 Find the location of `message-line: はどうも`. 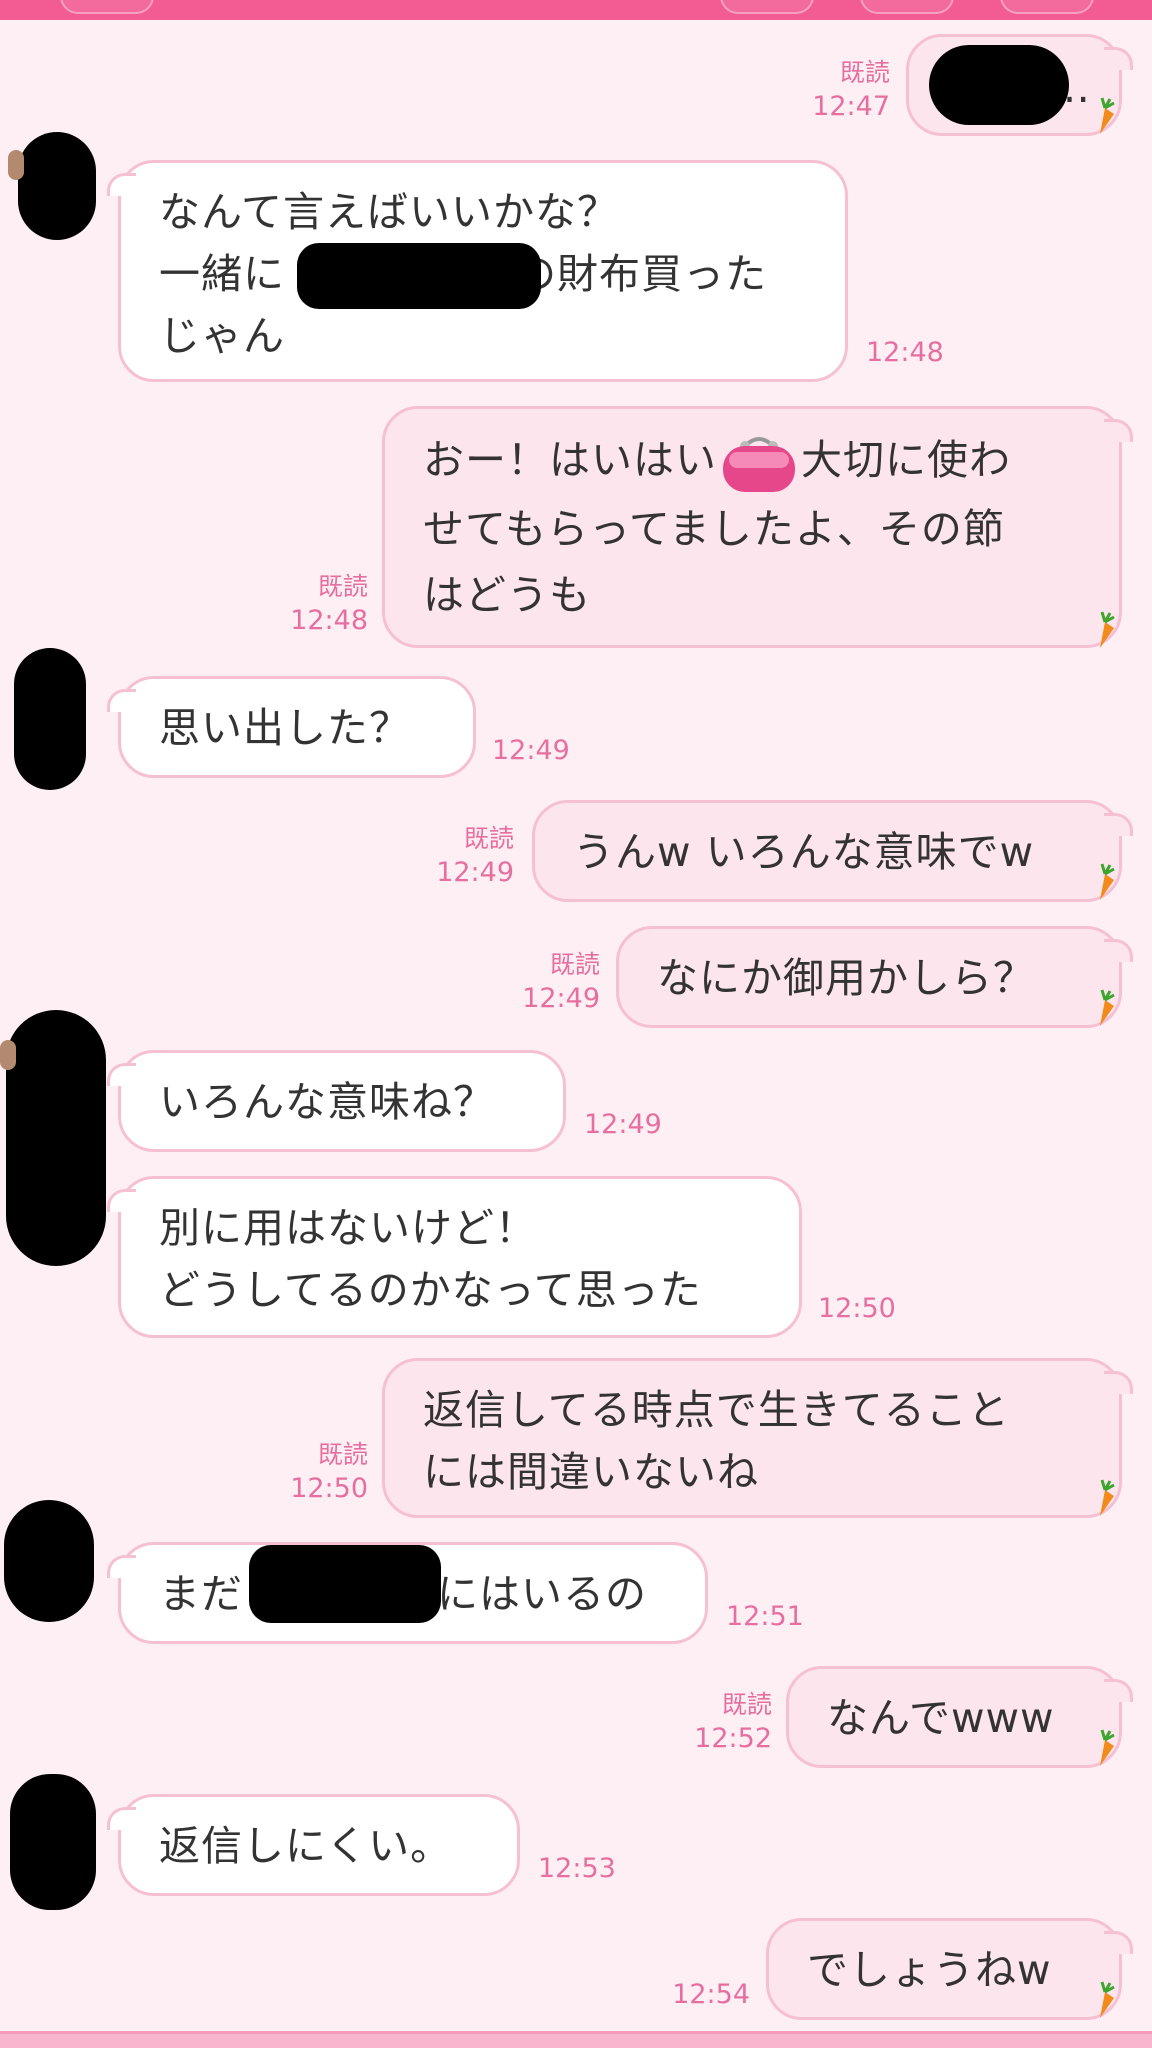

message-line: はどうも is located at coordinates (507, 595).